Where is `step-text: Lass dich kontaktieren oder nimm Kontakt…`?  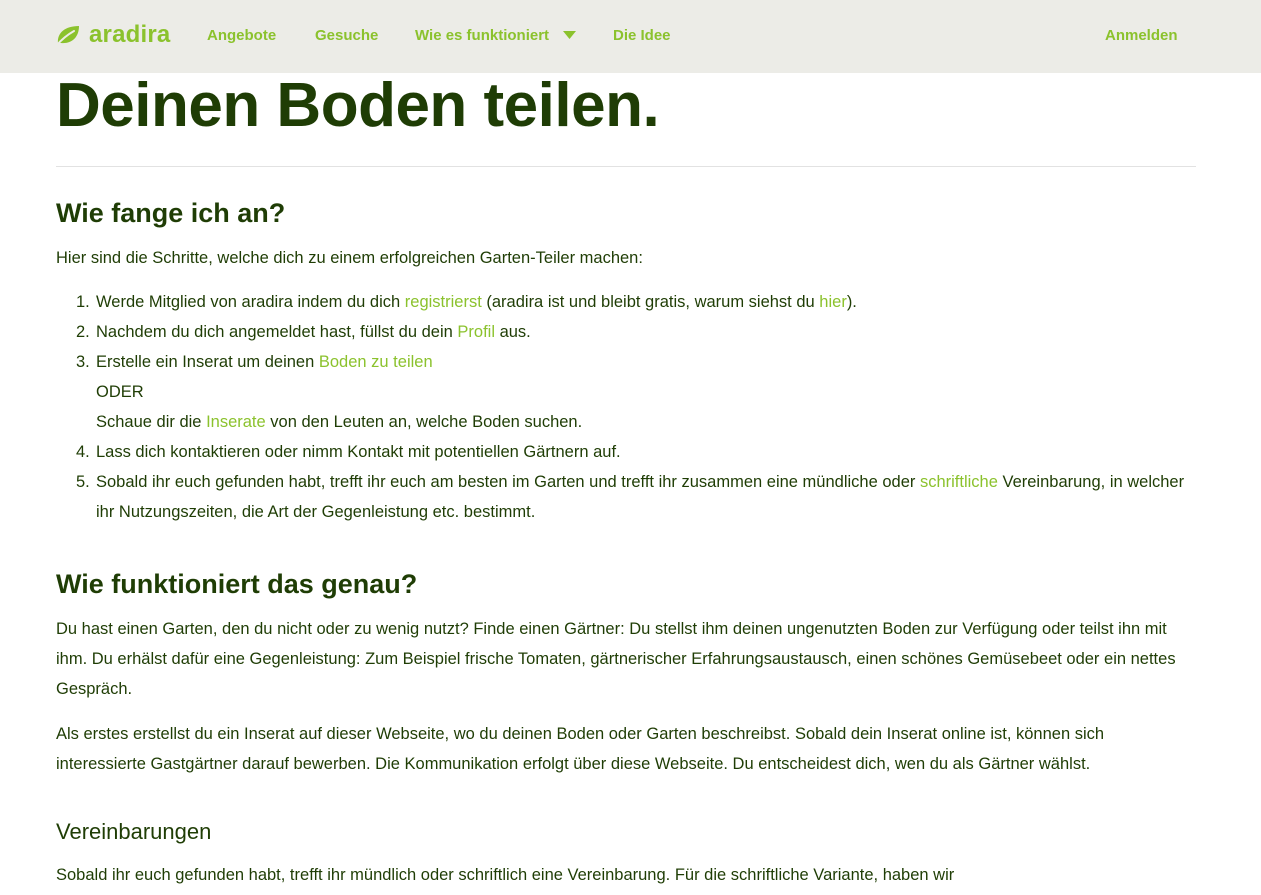
step-text: Lass dich kontaktieren oder nimm Kontakt… is located at coordinates (358, 452).